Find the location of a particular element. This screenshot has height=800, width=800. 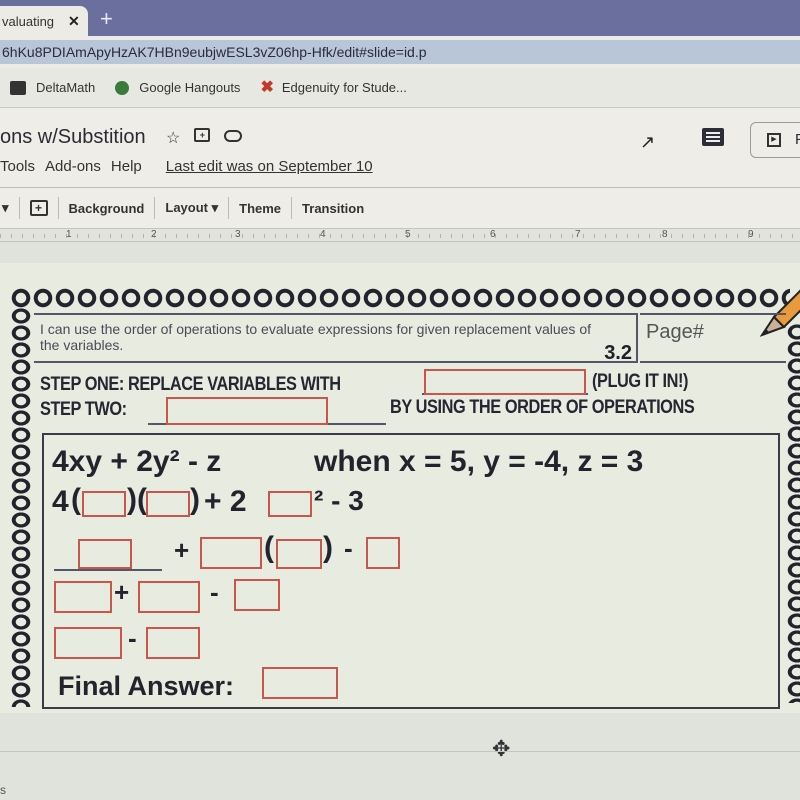

step-two-answer-box is located at coordinates (247, 411).